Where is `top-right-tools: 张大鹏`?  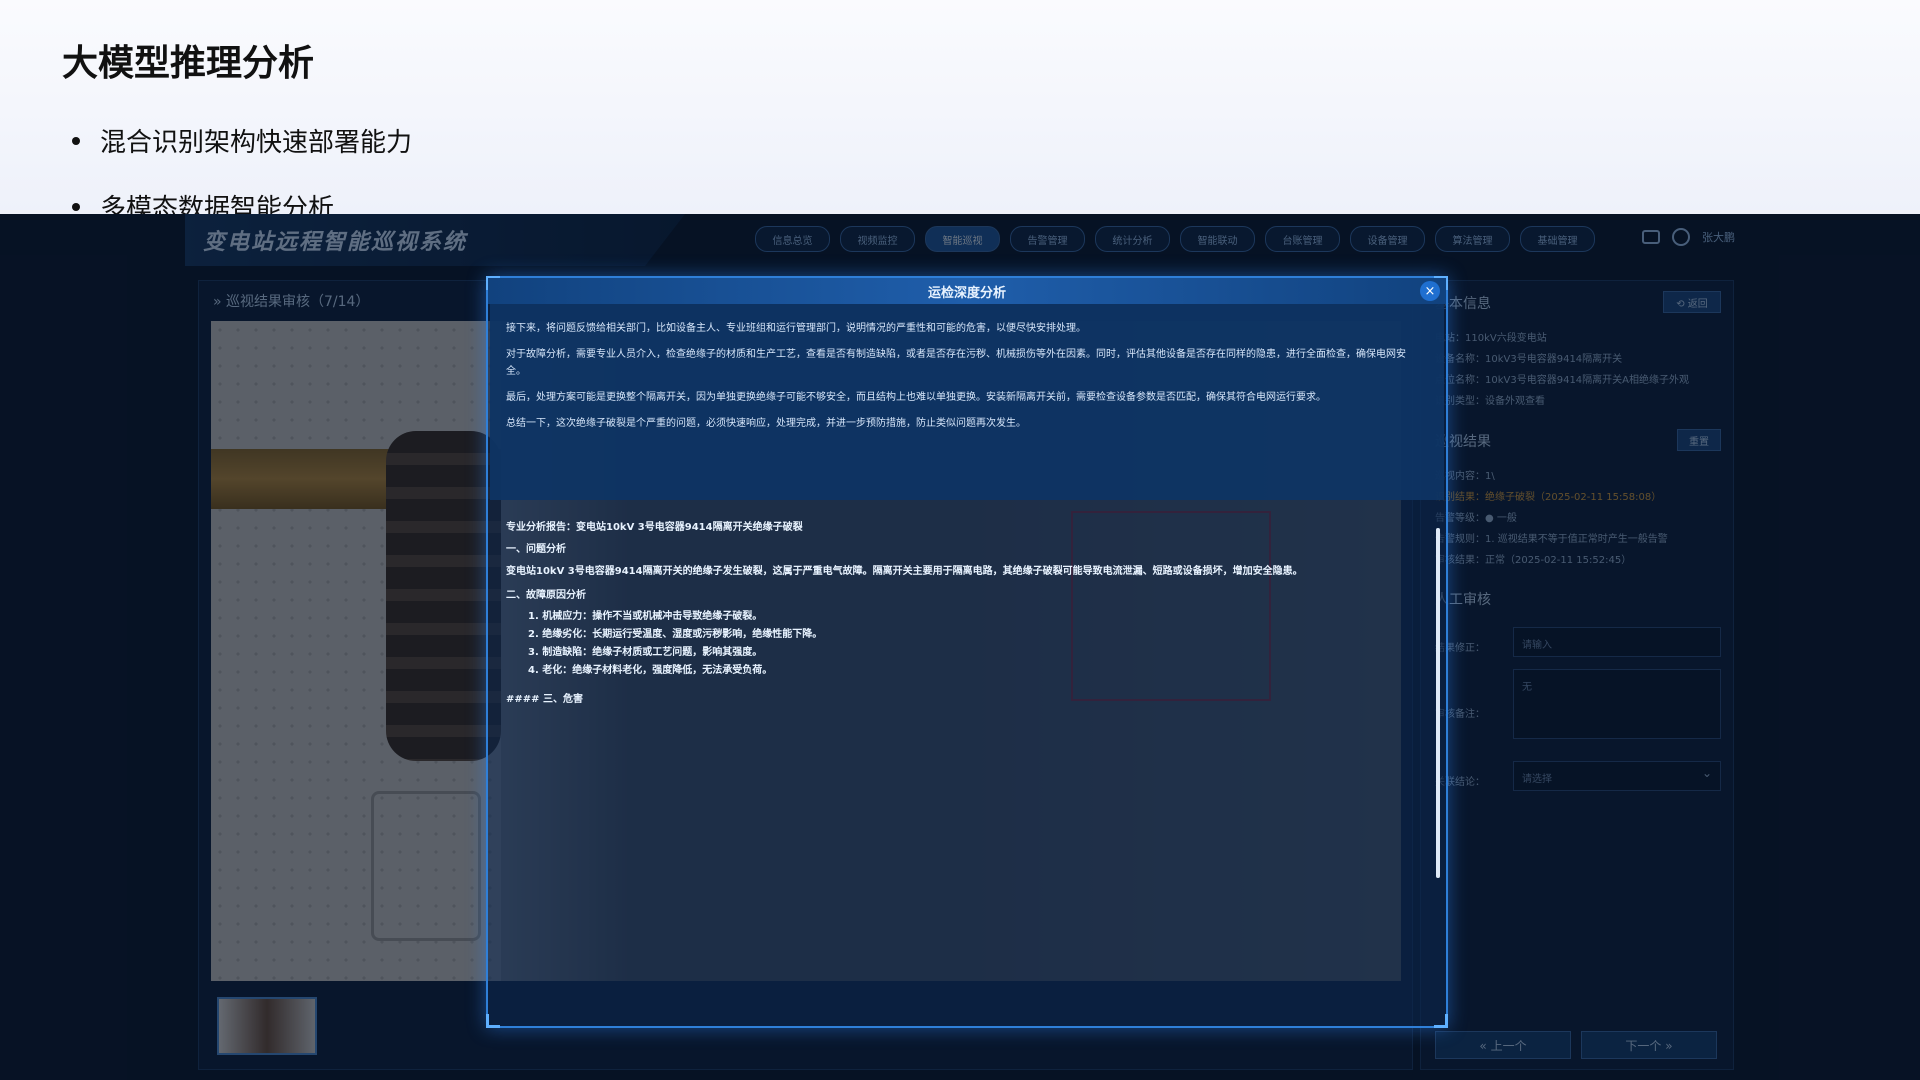
top-right-tools: 张大鹏 is located at coordinates (1688, 237).